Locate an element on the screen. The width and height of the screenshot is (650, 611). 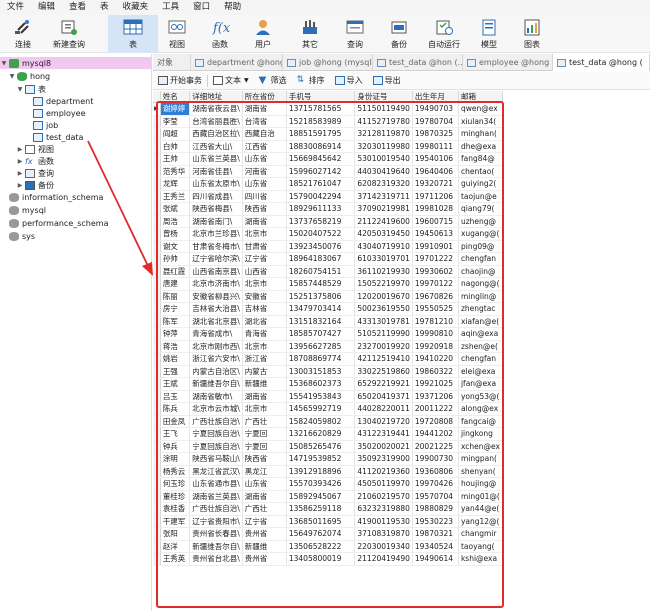
table-cell: 18521761047 is located at coordinates (321, 184).